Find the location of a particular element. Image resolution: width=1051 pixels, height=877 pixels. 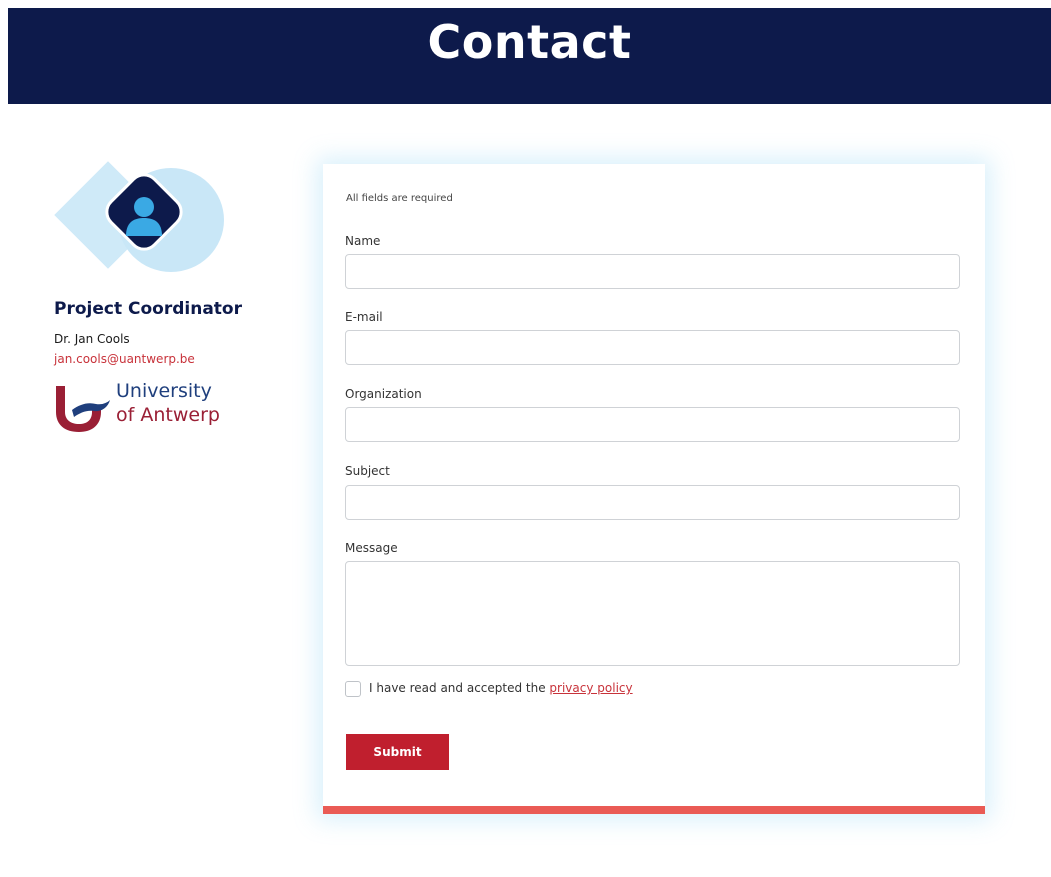

university-logo: University of Antwerp is located at coordinates (137, 408).